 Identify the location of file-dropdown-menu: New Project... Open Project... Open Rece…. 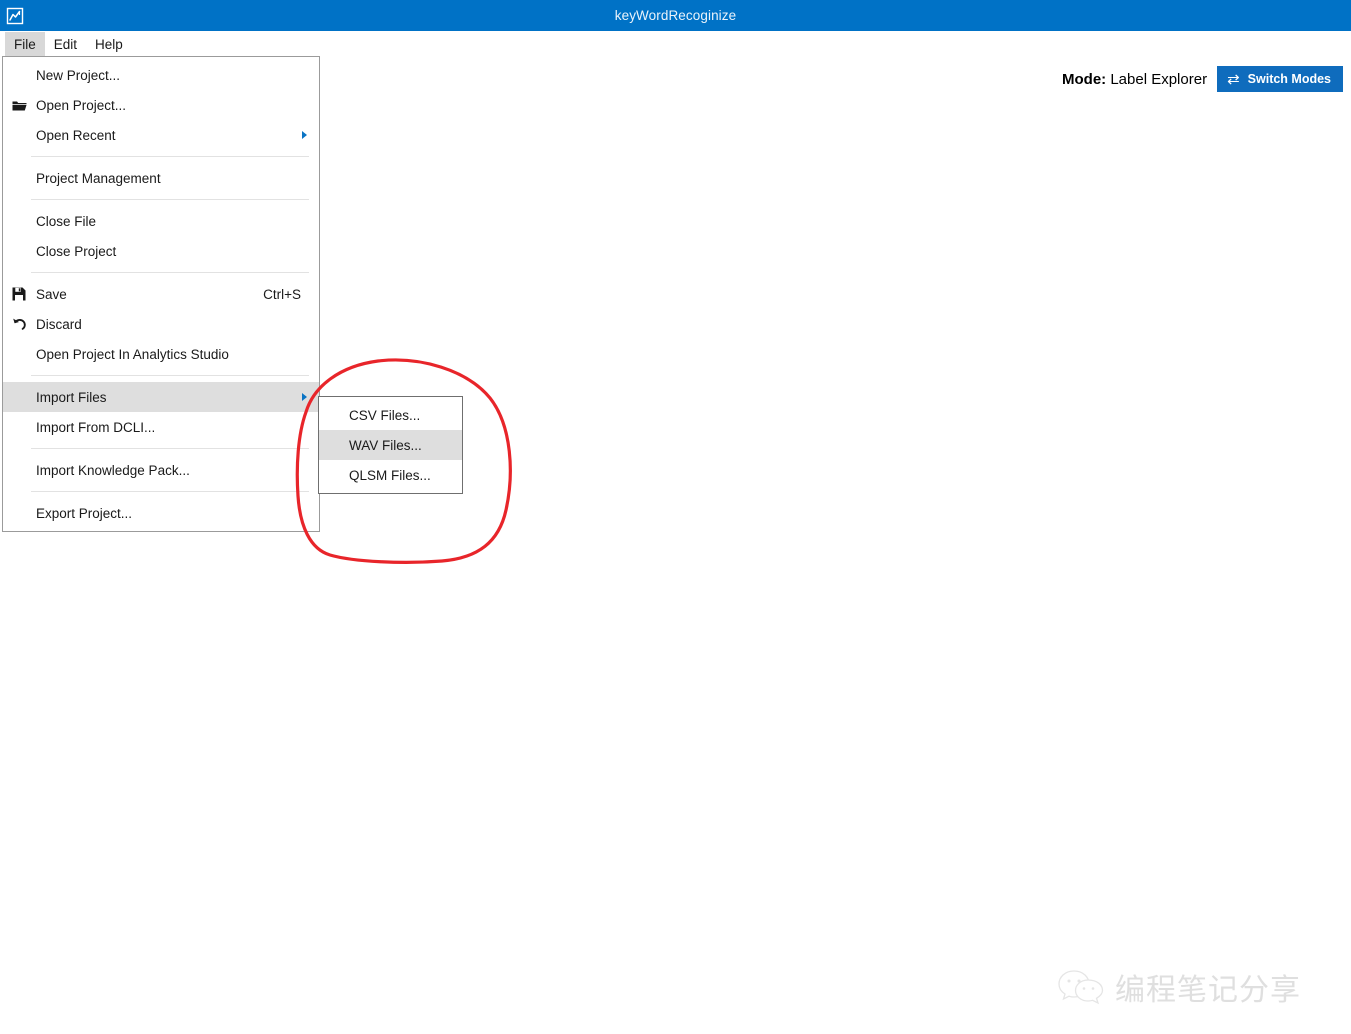
(161, 294).